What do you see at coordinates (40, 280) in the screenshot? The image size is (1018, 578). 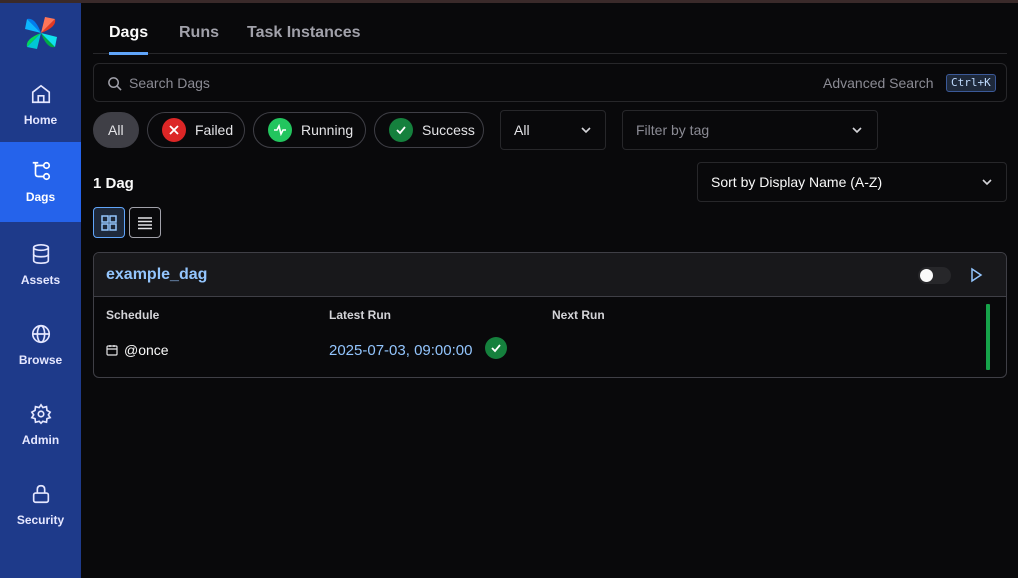 I see `sidebar-item-label: Assets` at bounding box center [40, 280].